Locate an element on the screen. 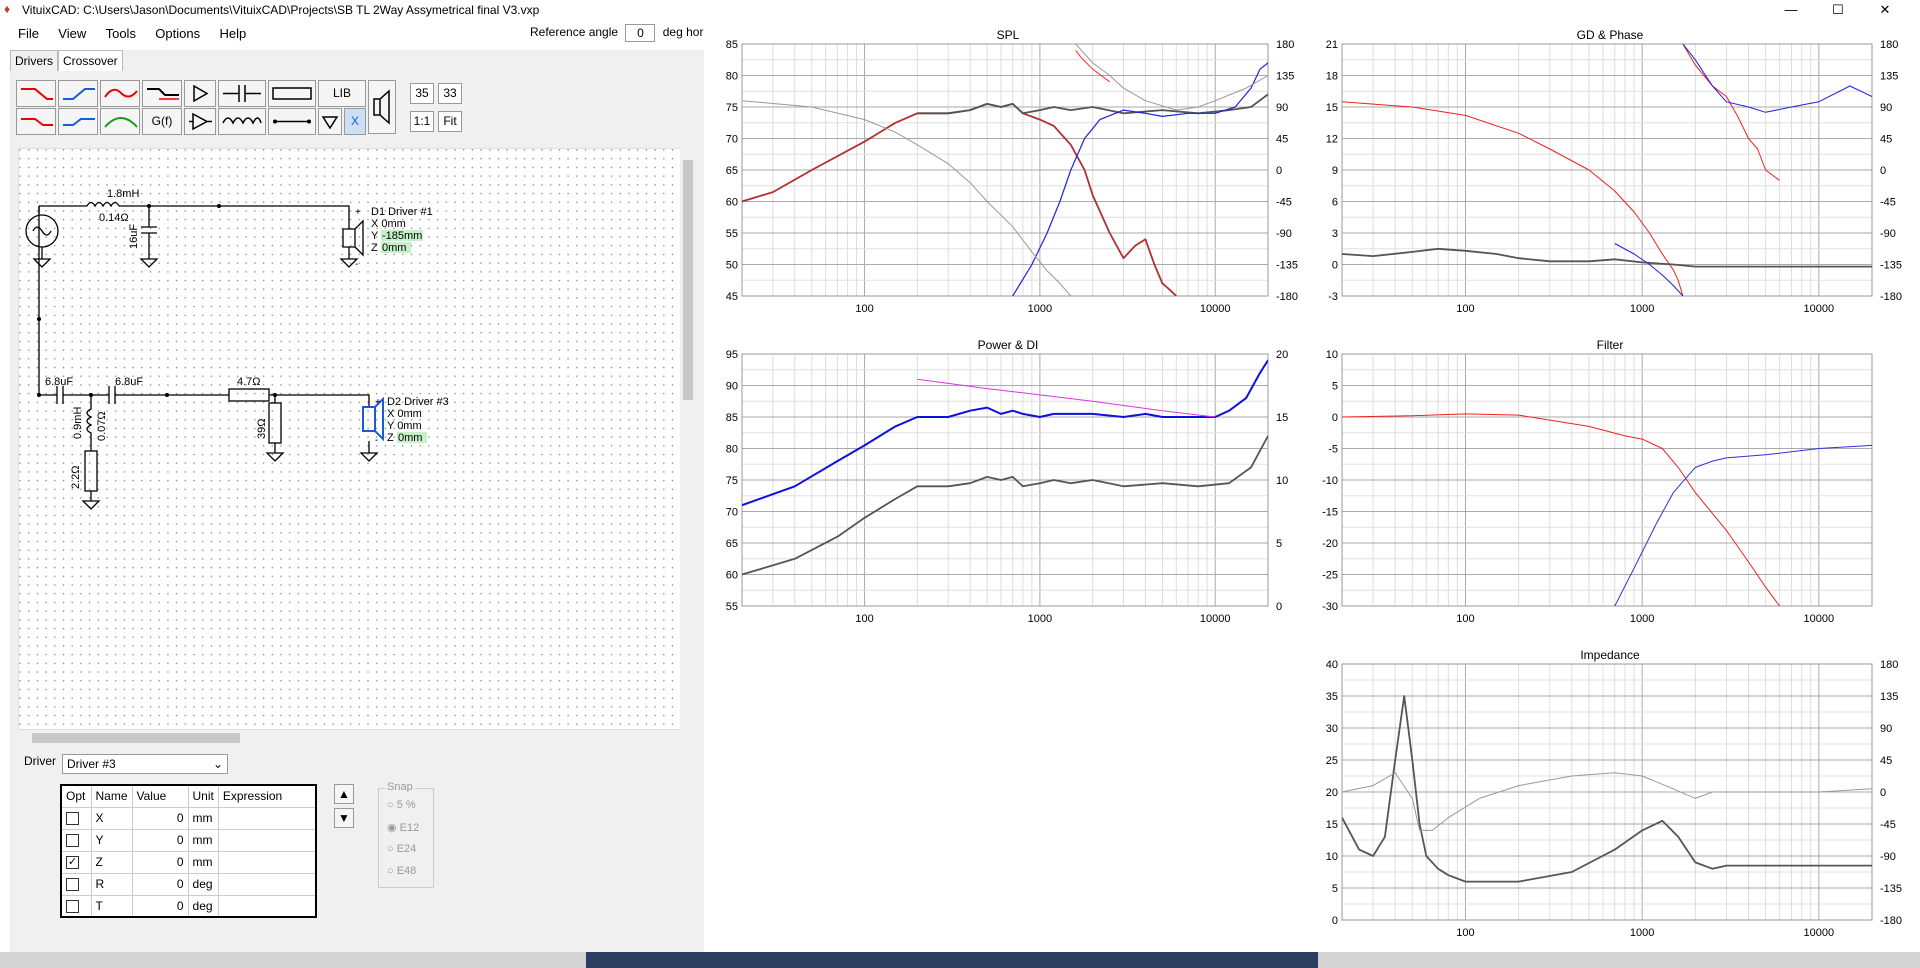  menu-options: Options is located at coordinates (177, 33).